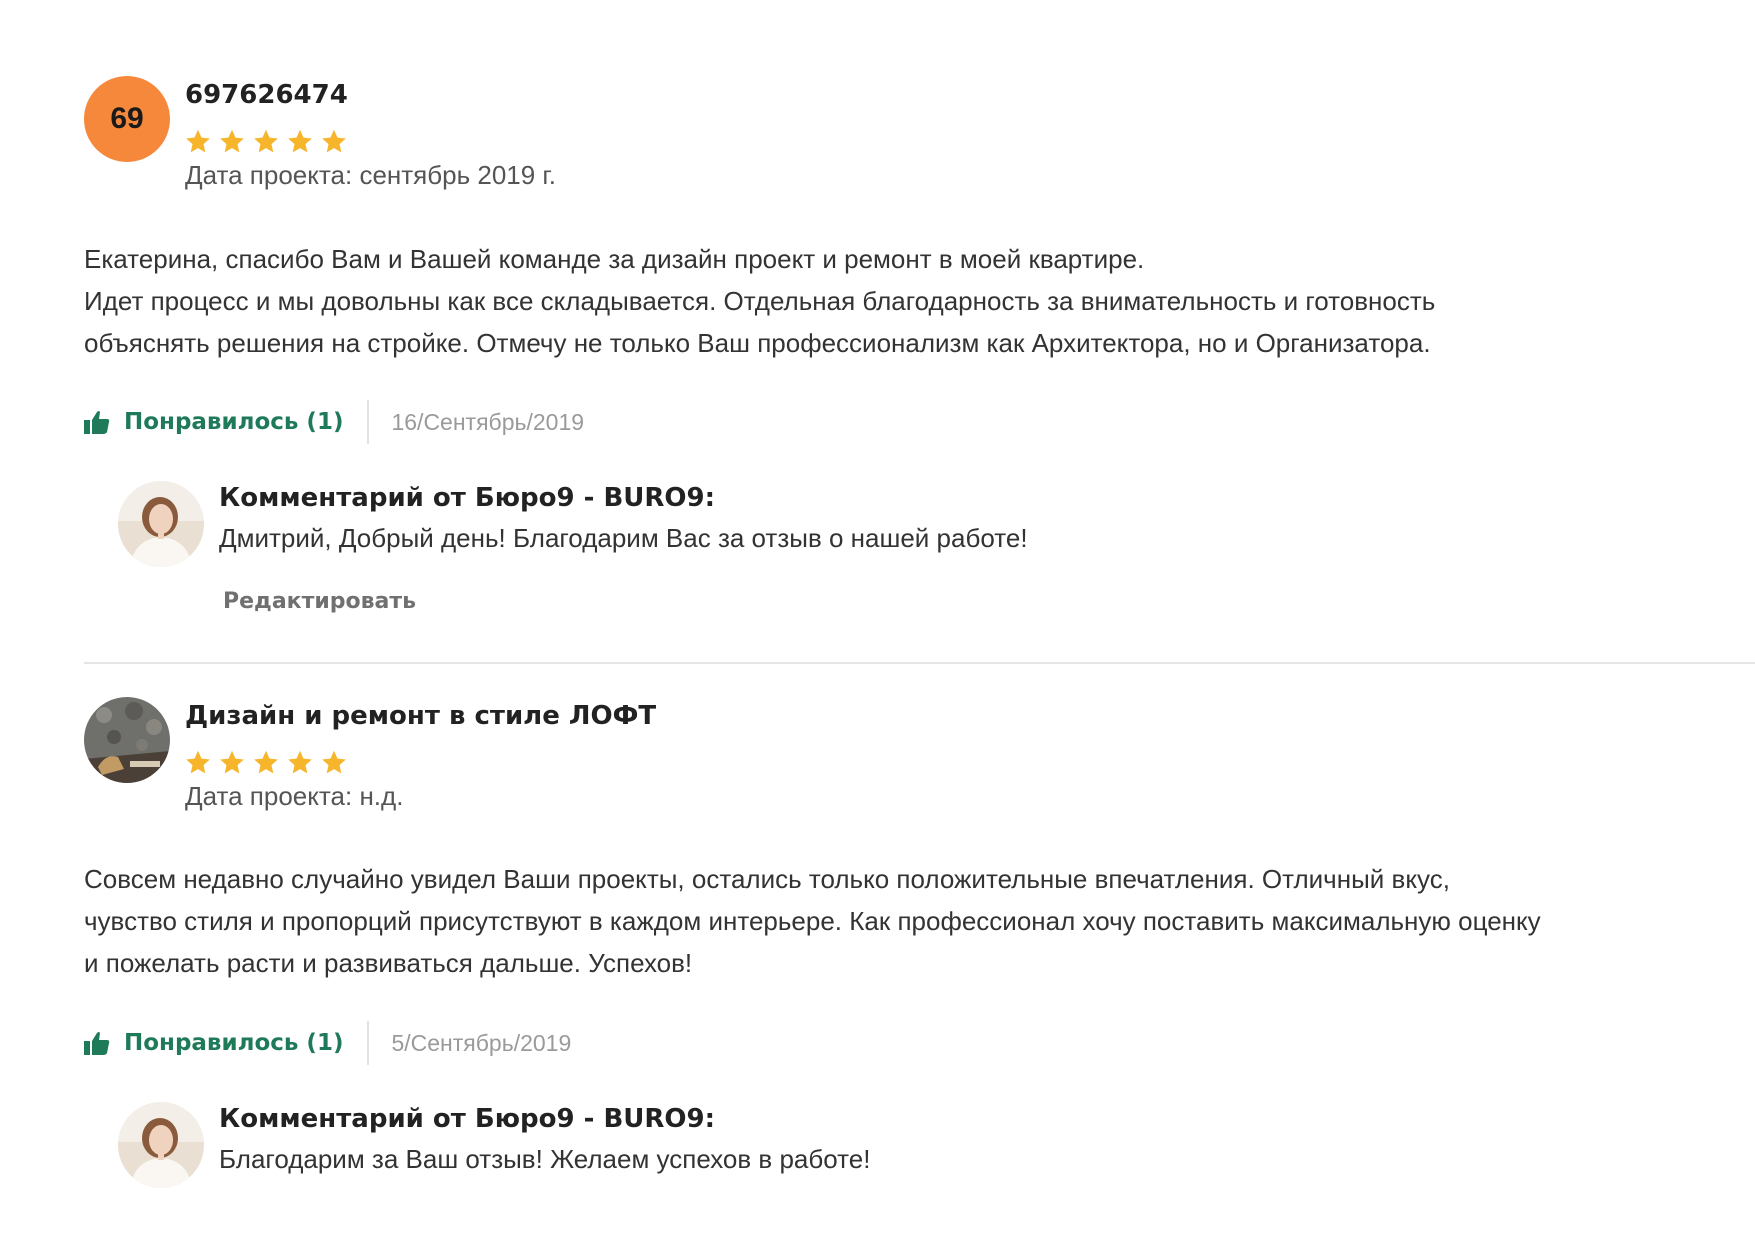  I want to click on project-date: Дата проекта: н.д., so click(294, 796).